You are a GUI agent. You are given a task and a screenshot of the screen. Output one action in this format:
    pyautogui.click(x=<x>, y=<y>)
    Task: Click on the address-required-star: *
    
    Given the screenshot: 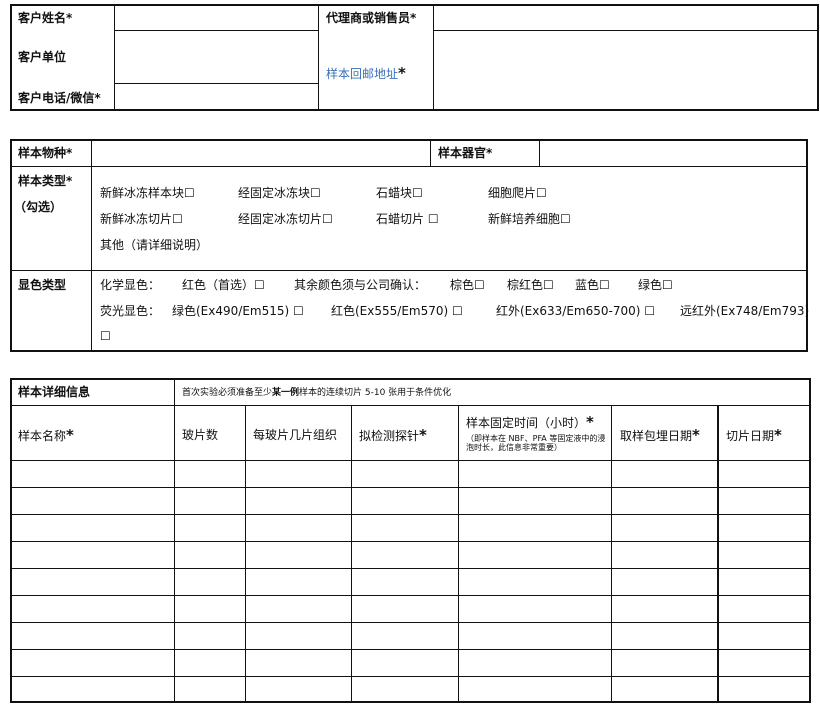 What is the action you would take?
    pyautogui.click(x=402, y=73)
    